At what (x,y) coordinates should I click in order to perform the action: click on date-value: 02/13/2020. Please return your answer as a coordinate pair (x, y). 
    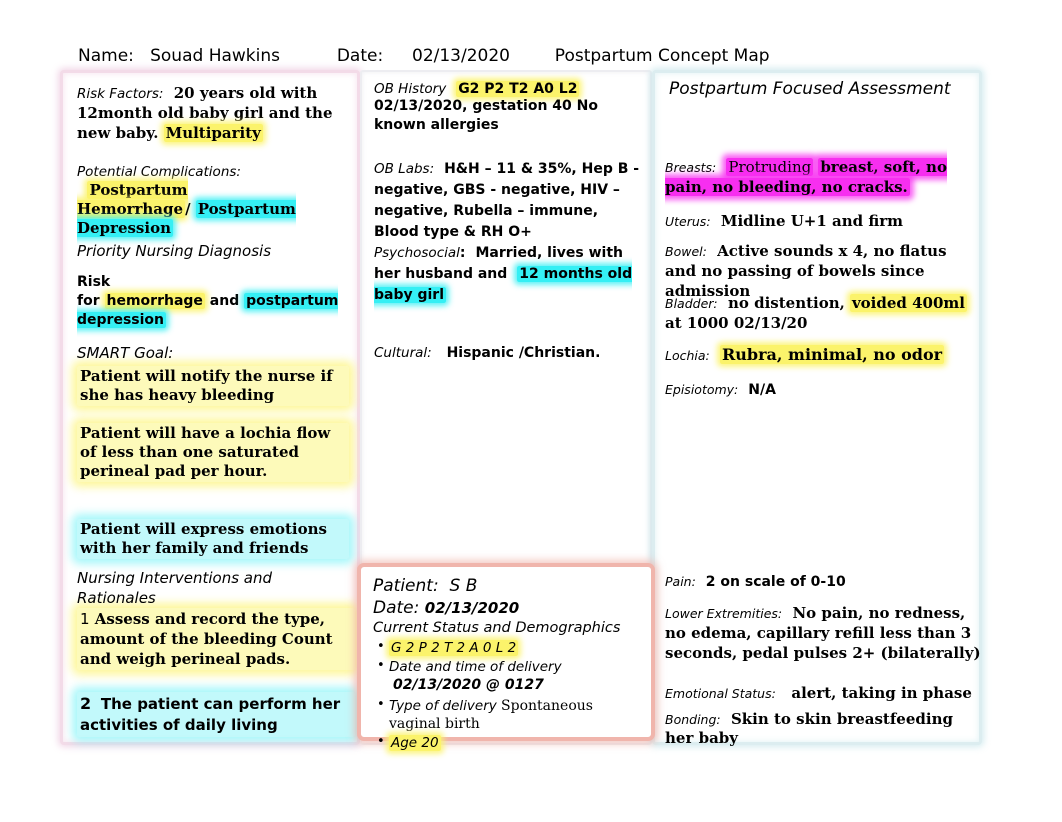
    Looking at the image, I should click on (461, 56).